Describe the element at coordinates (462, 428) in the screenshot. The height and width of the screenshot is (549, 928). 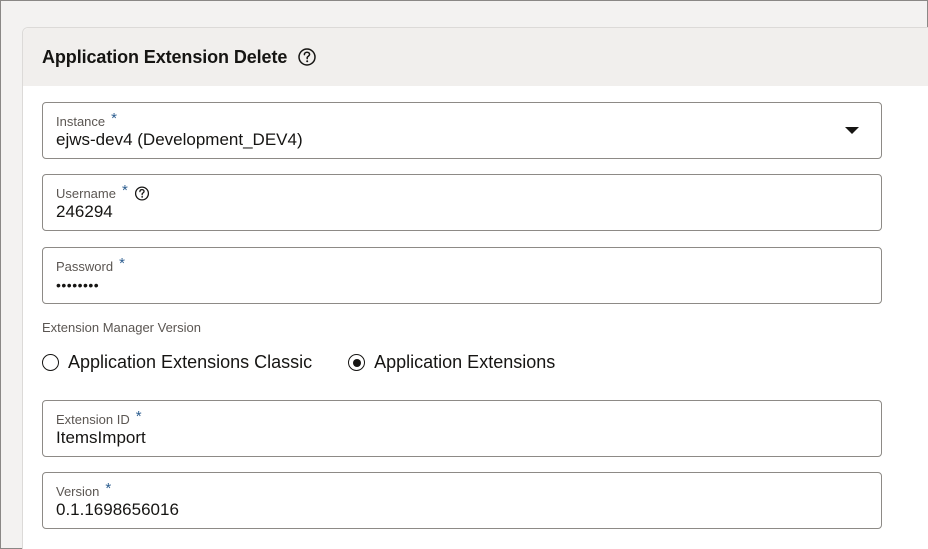
I see `extension-id-field: Extension ID * ItemsImport` at that location.